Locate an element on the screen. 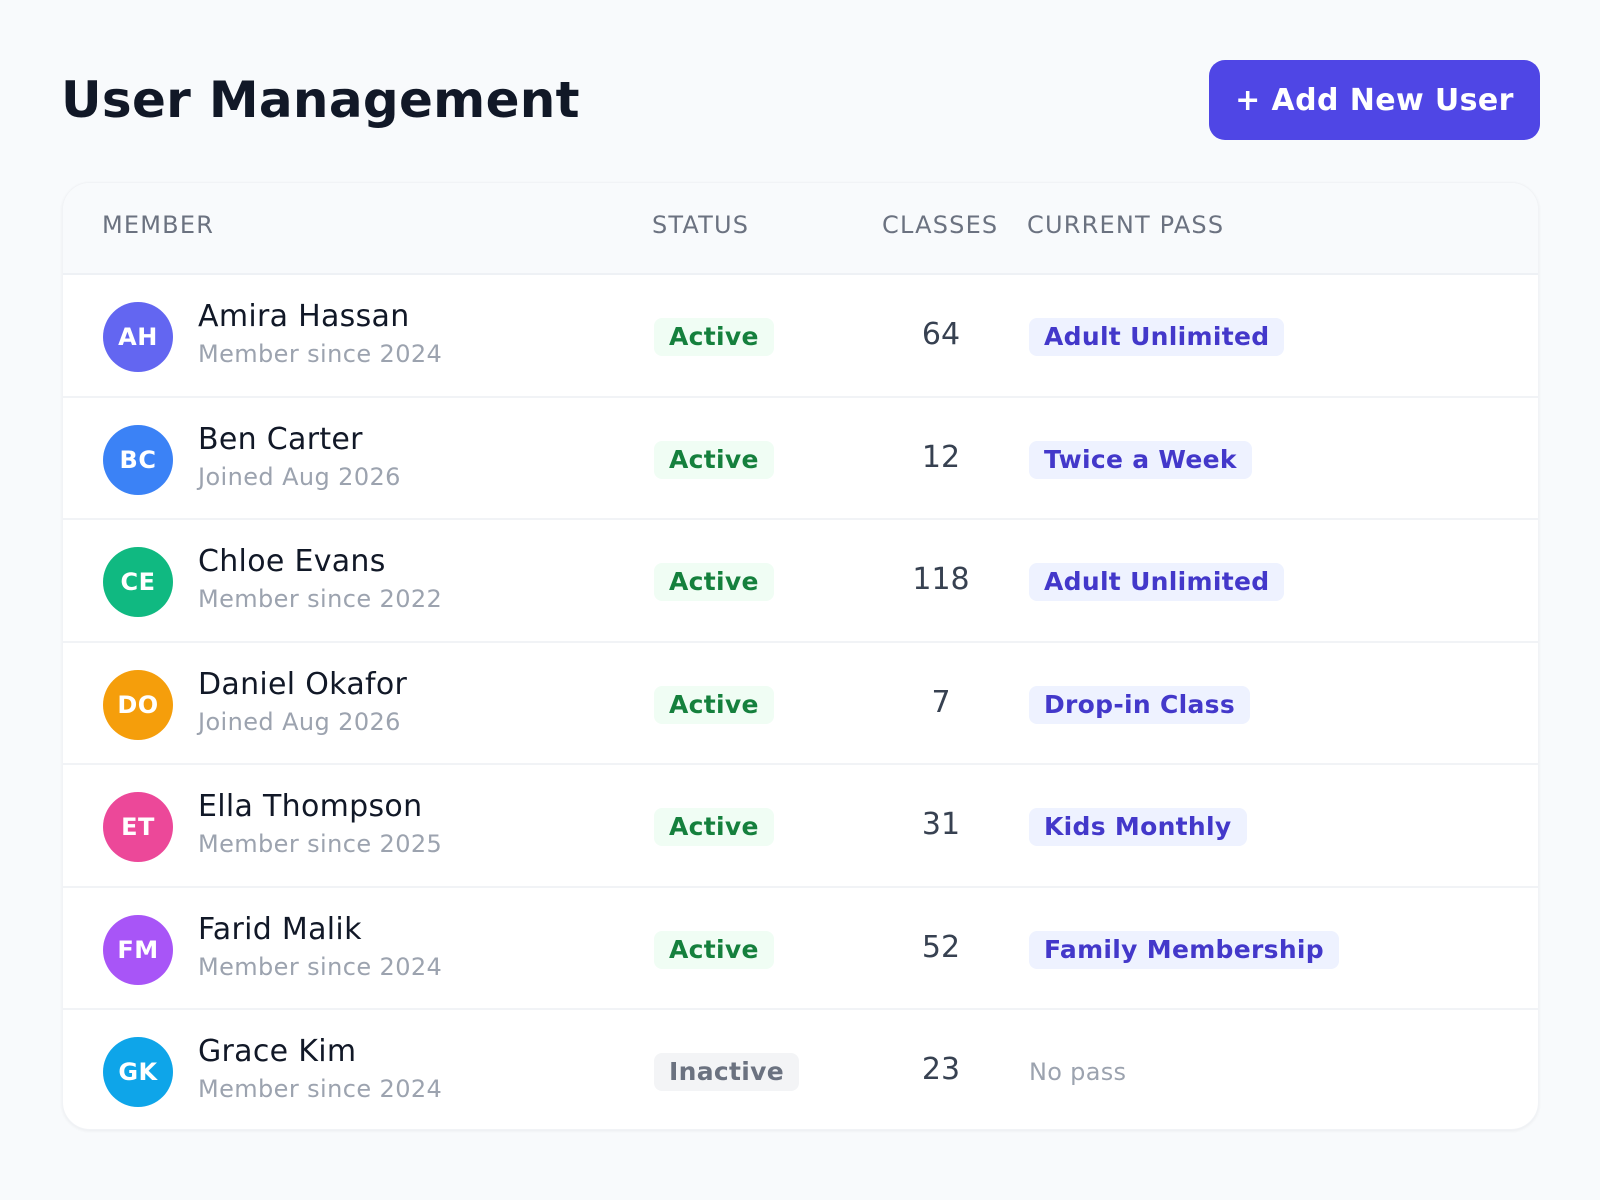 The image size is (1600, 1200). classes-count: 52 is located at coordinates (941, 947).